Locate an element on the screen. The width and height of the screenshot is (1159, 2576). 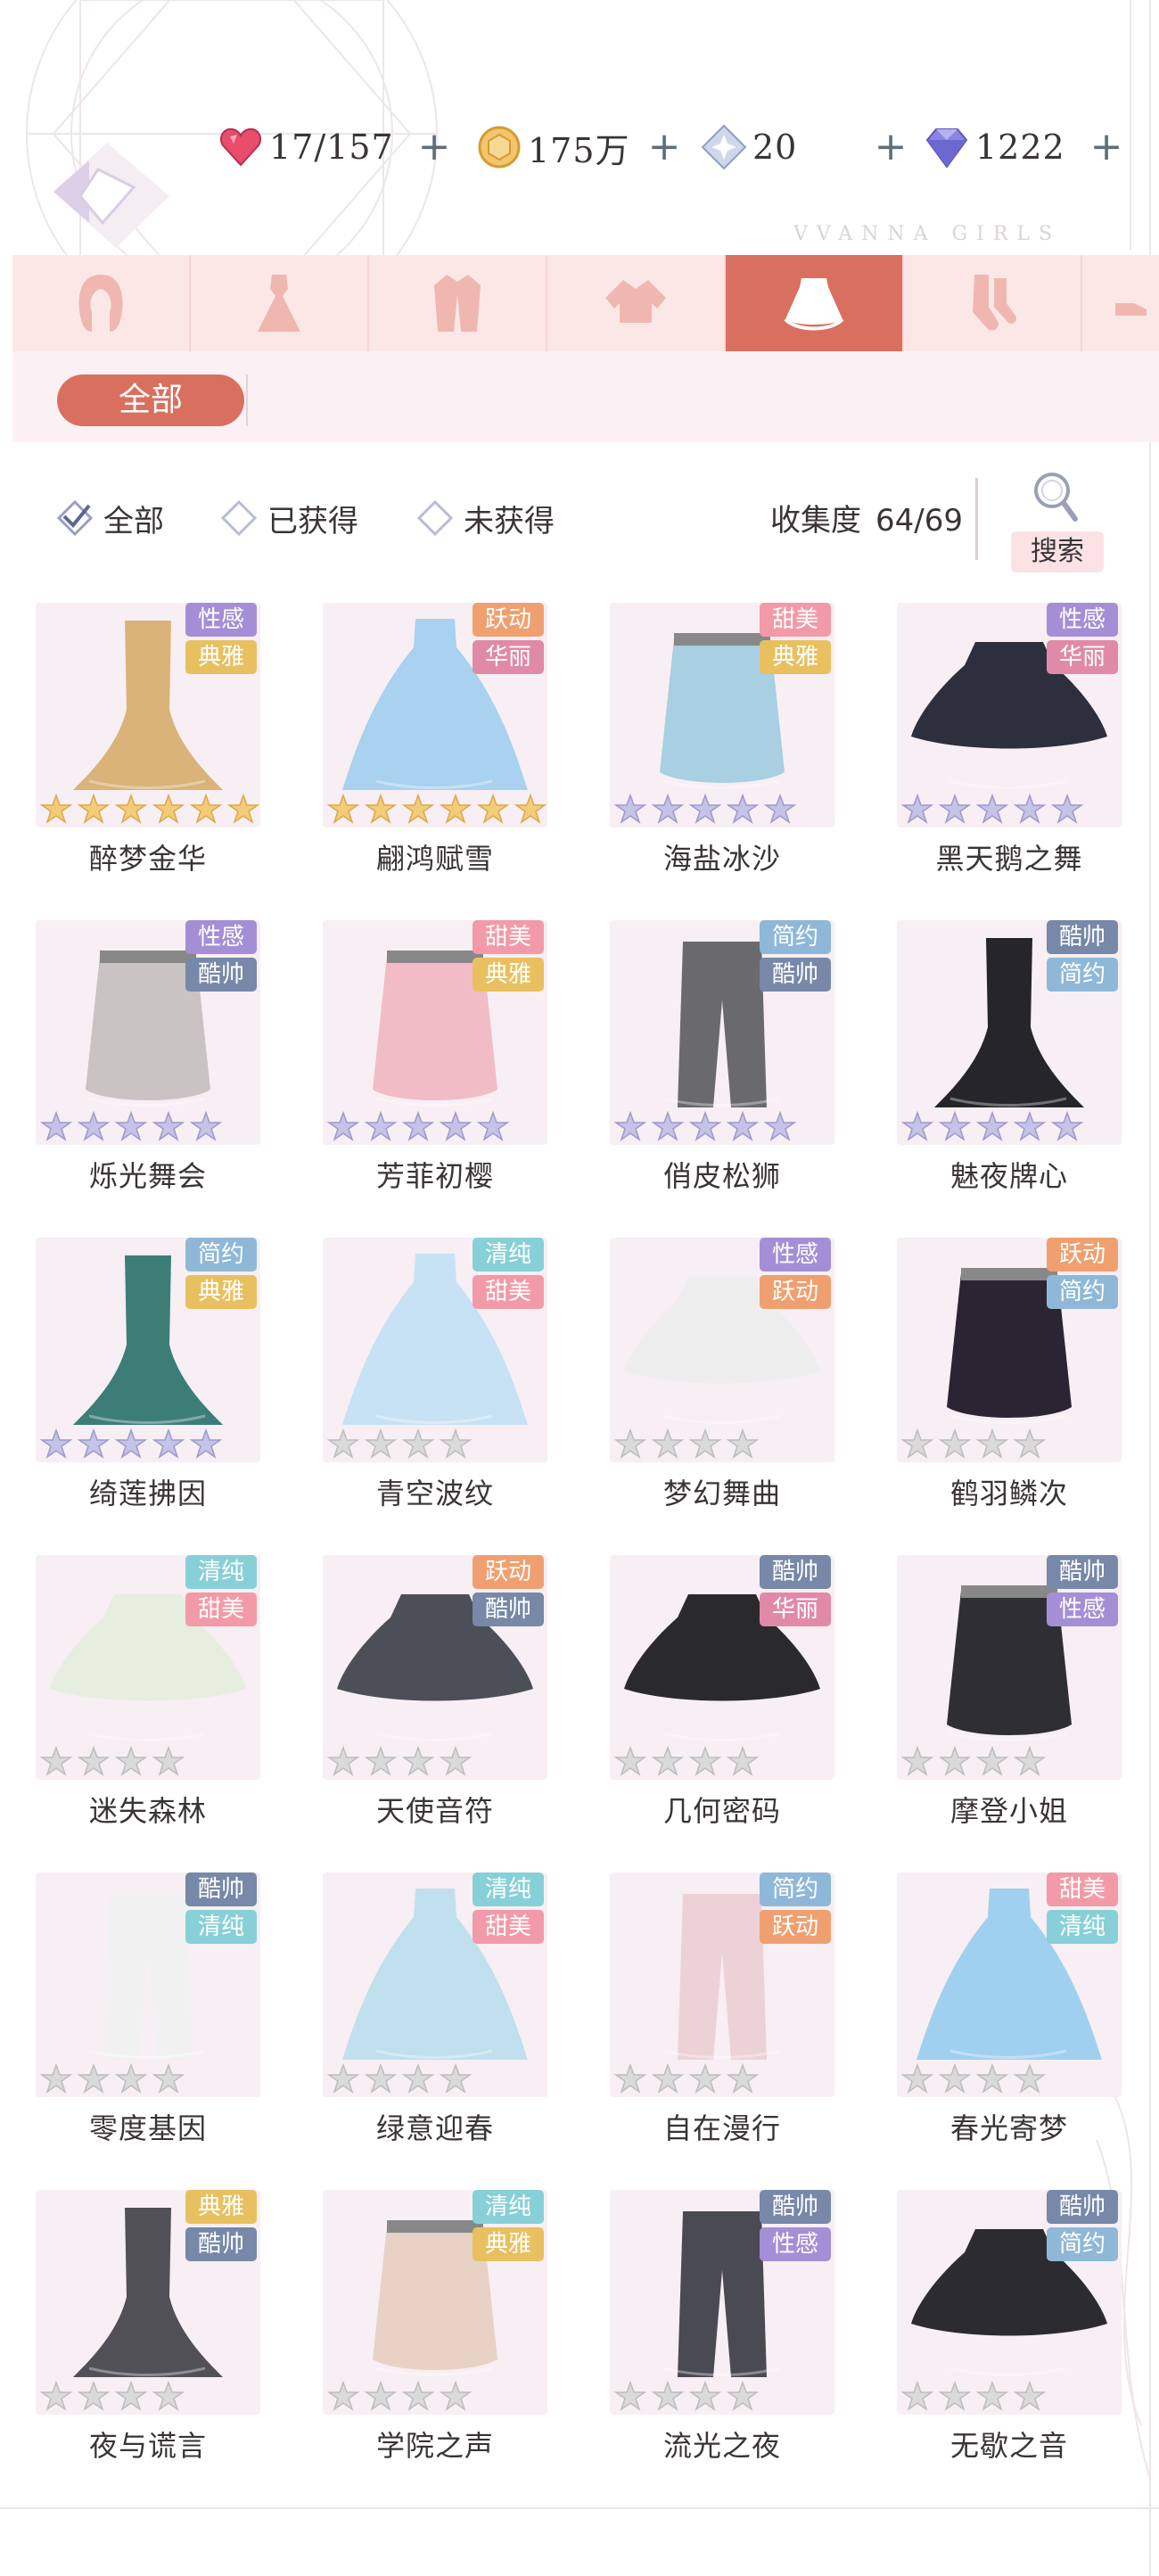
item-card: 甜美 典雅 芳菲初樱 is located at coordinates (437, 1063).